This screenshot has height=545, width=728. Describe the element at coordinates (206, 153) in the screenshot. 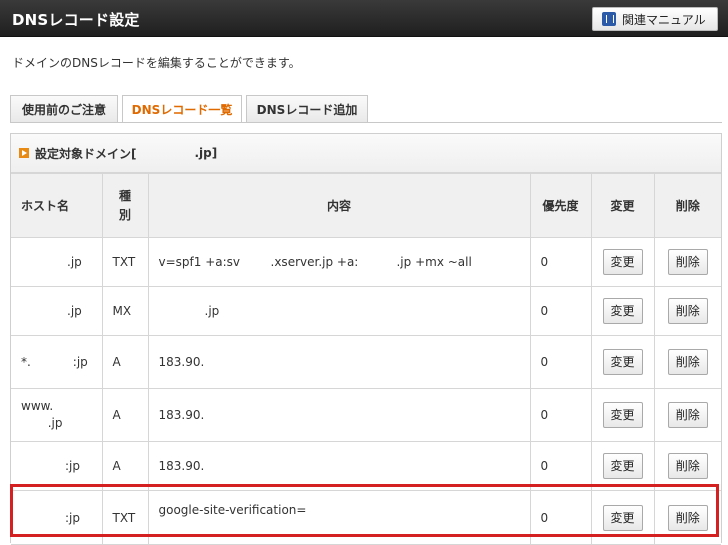

I see `target-domain-value: .jp]` at that location.